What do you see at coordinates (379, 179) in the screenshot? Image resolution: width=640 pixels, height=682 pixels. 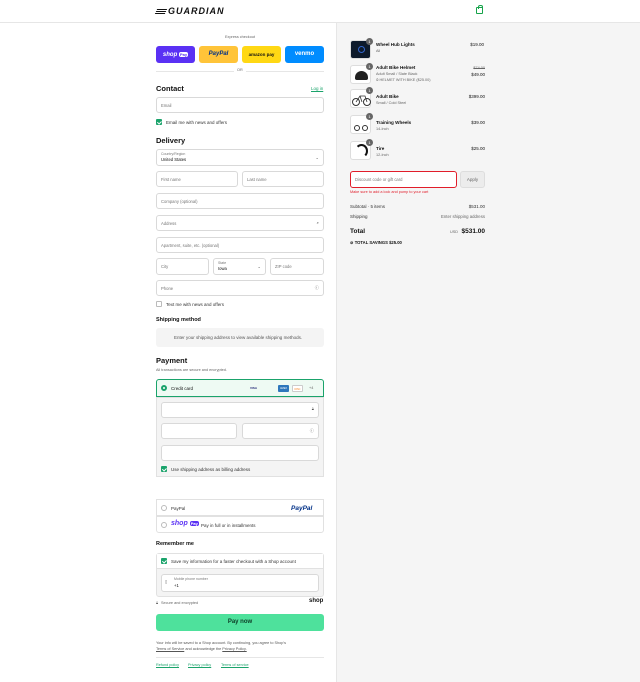 I see `discount-placeholder: Discount code or gift card` at bounding box center [379, 179].